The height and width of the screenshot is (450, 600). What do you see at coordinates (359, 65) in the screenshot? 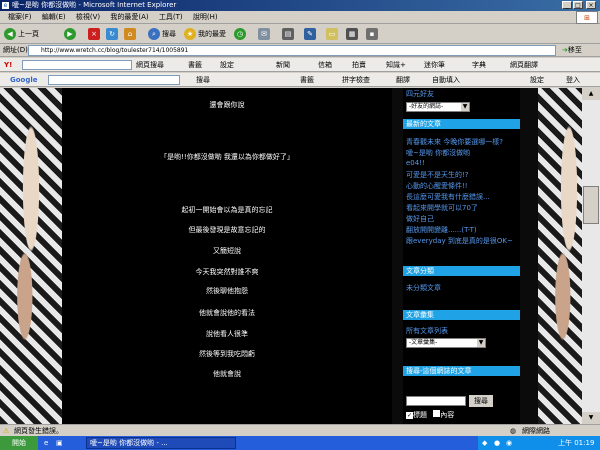
I see `yahoo-auction: 拍賣` at bounding box center [359, 65].